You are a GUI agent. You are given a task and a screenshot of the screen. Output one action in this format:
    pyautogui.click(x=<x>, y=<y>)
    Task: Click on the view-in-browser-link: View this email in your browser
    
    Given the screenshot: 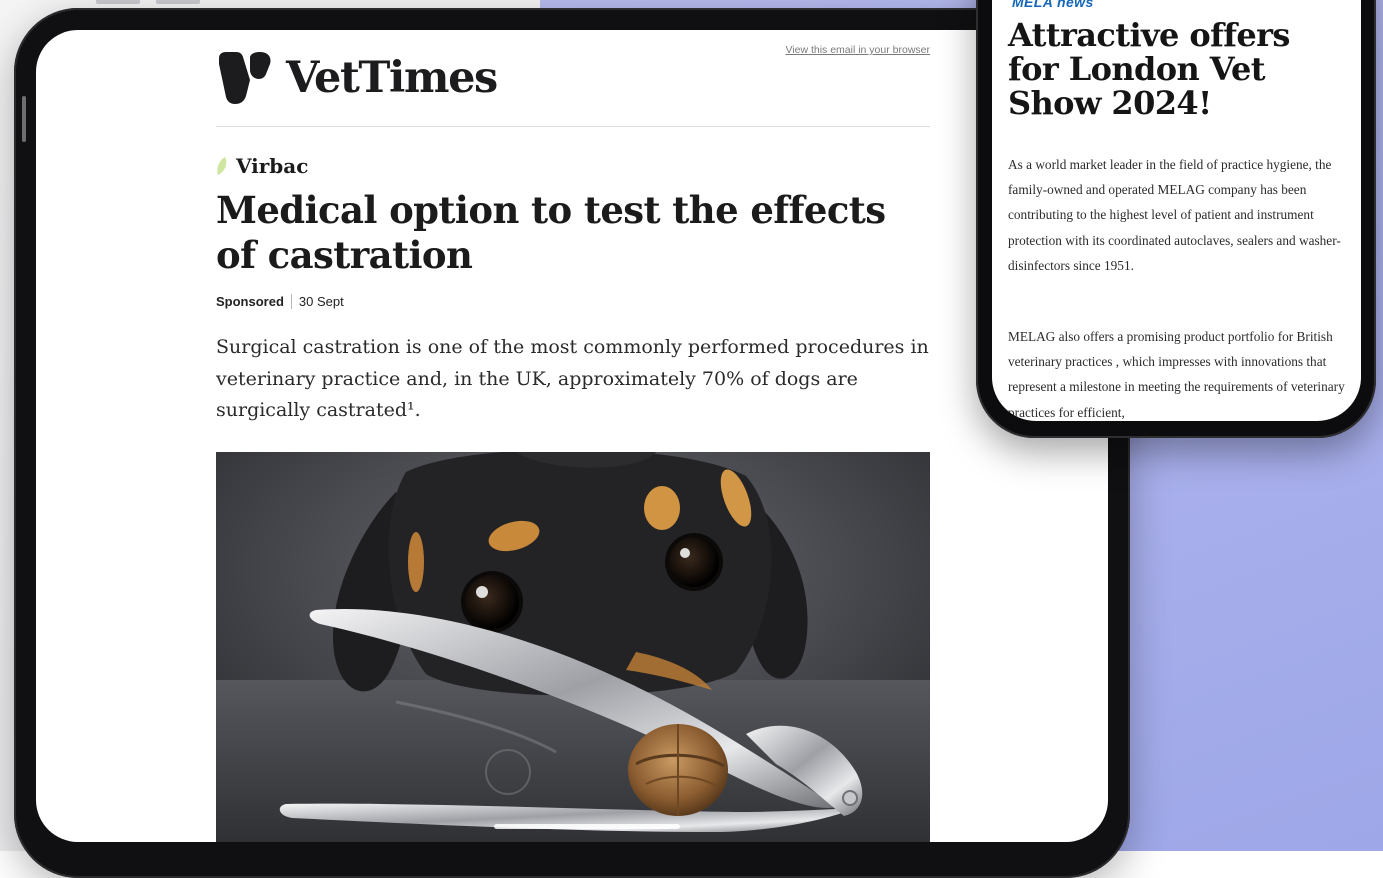 What is the action you would take?
    pyautogui.click(x=857, y=50)
    